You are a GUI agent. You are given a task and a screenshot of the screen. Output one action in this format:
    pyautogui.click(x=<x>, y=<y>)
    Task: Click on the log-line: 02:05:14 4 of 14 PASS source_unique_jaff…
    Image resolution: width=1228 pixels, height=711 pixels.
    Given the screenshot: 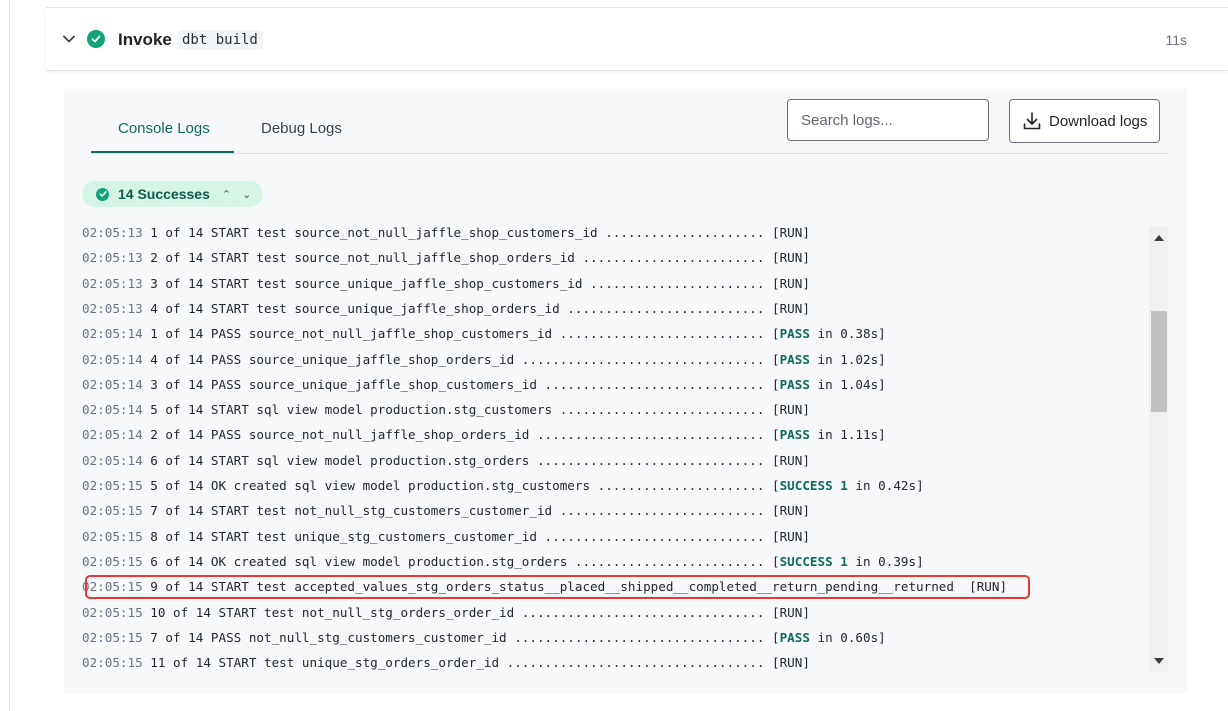 What is the action you would take?
    pyautogui.click(x=484, y=359)
    